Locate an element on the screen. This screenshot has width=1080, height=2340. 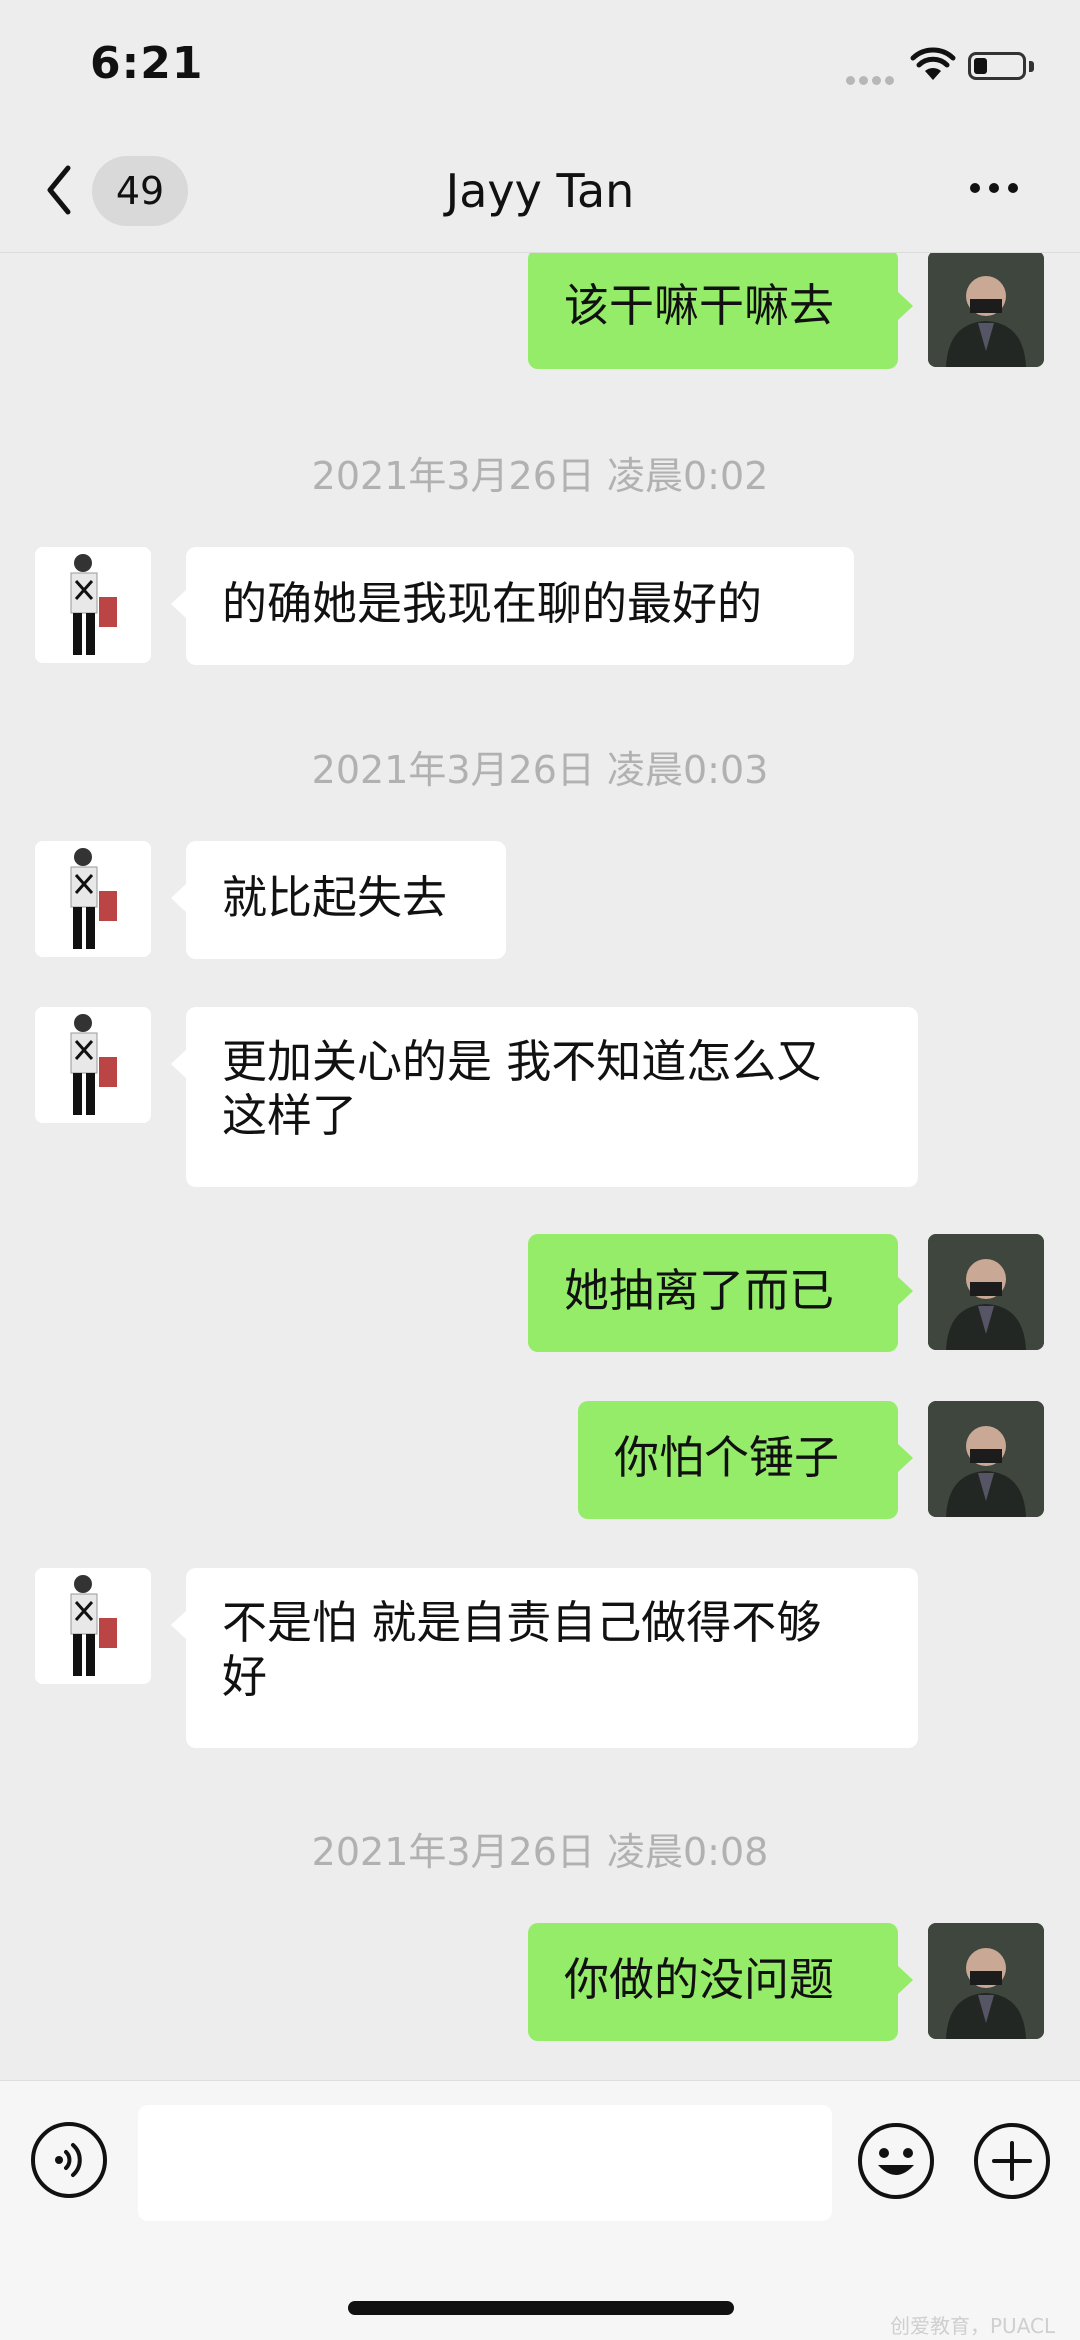
message-line: 这样了 is located at coordinates (290, 1115).